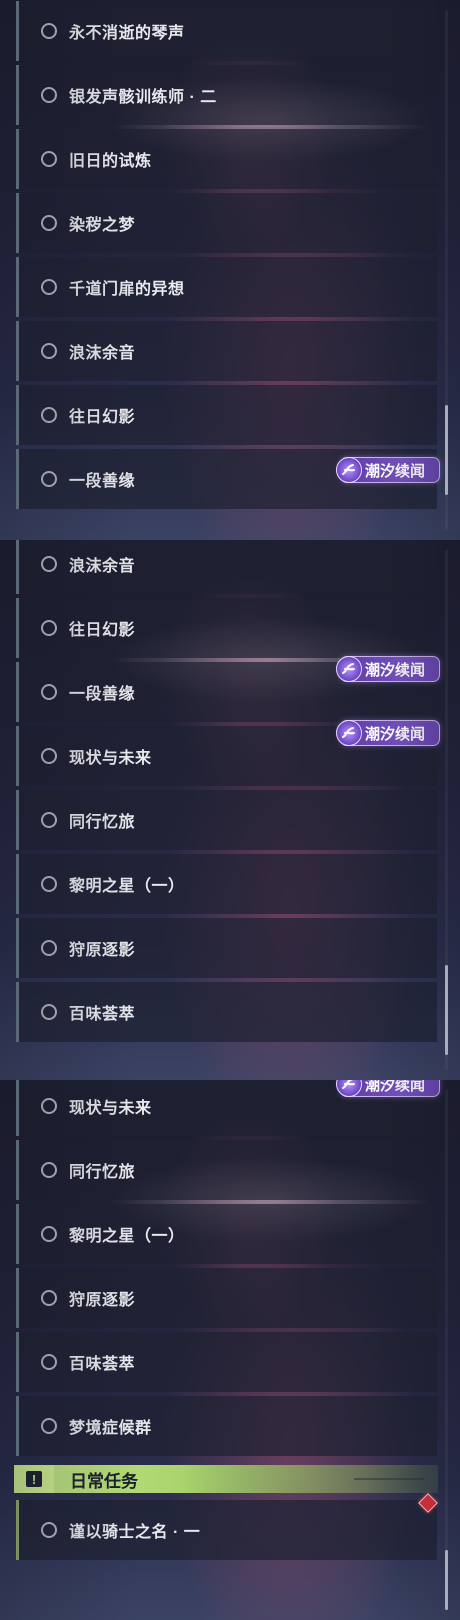 This screenshot has height=1620, width=460. What do you see at coordinates (389, 1479) in the screenshot?
I see `section-decoration` at bounding box center [389, 1479].